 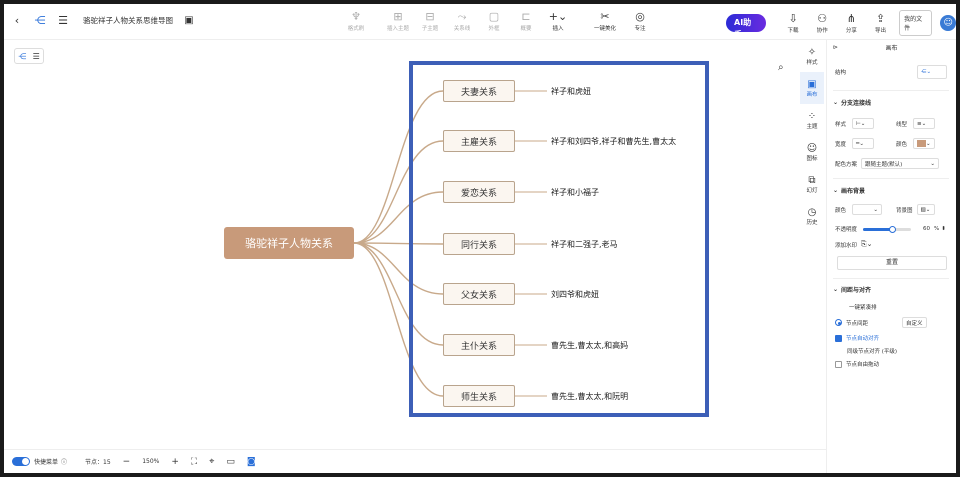 I want to click on branch-topic-employer: 主雇关系, so click(x=479, y=141).